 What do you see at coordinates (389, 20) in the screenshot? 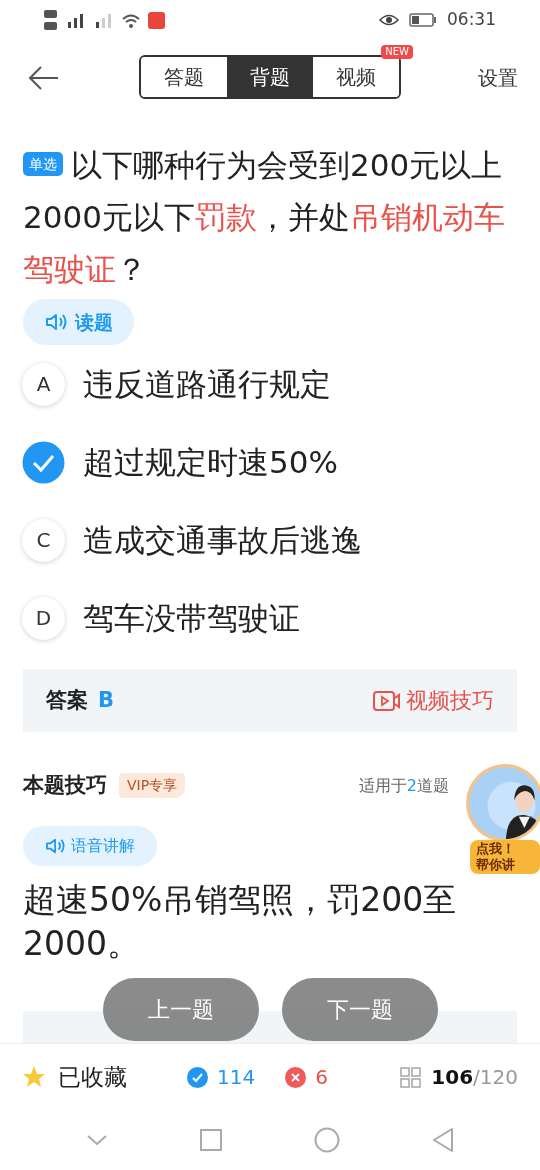
I see `eye-icon` at bounding box center [389, 20].